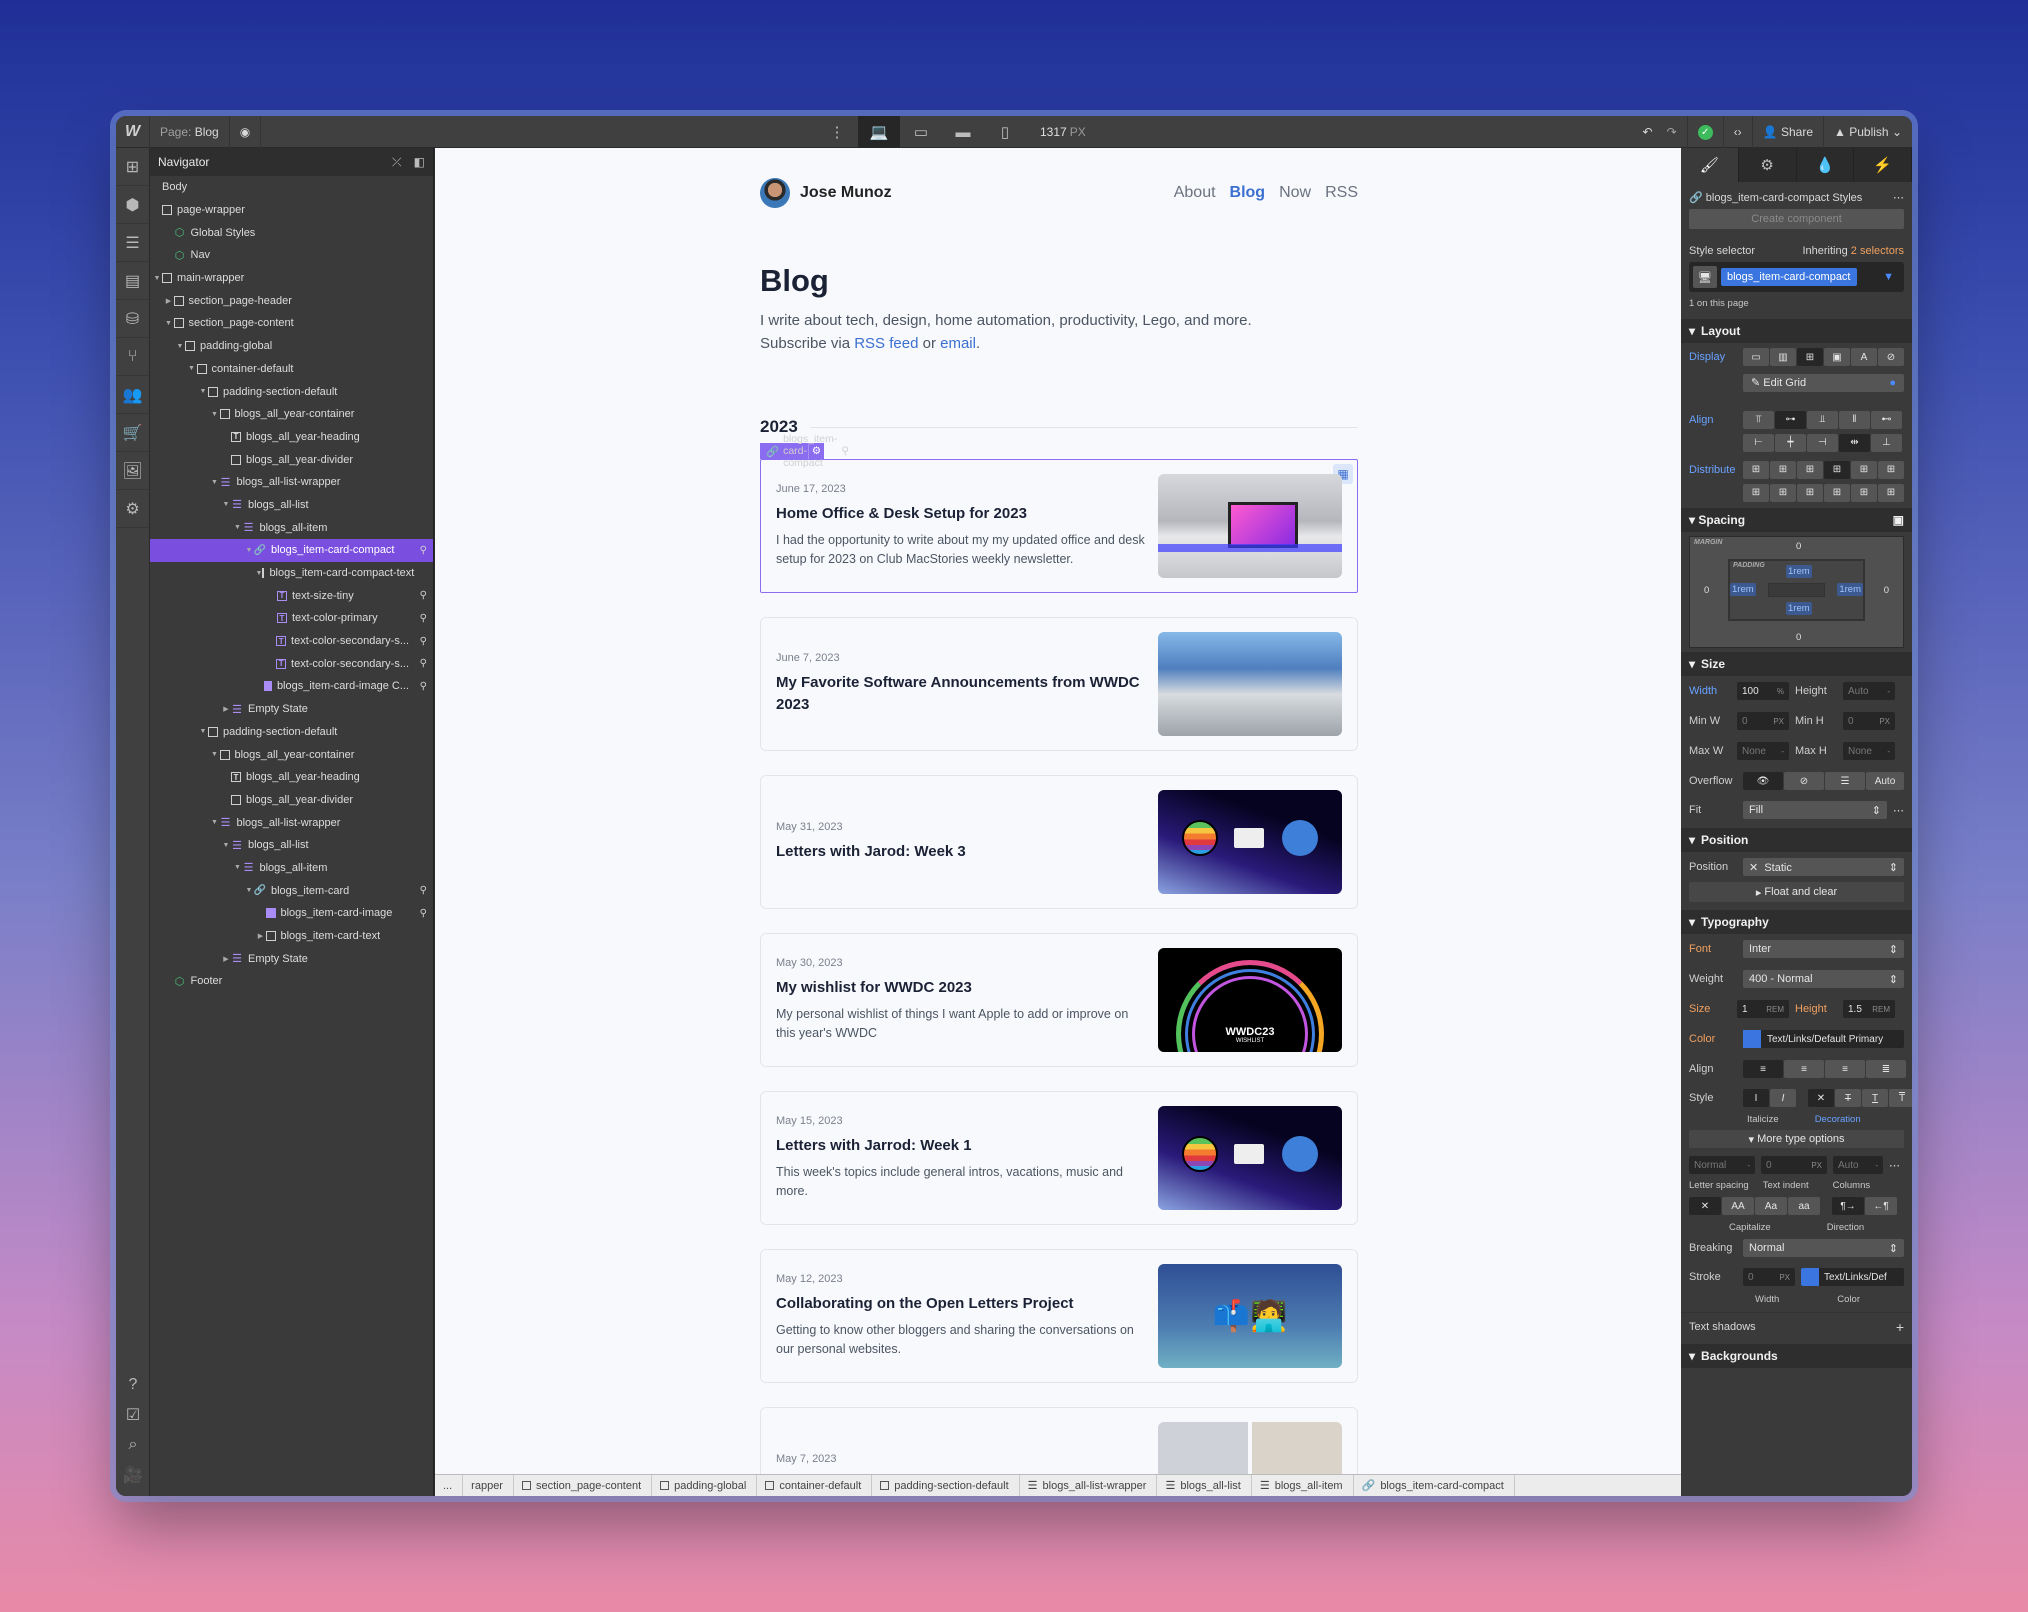 Image resolution: width=2028 pixels, height=1612 pixels. Describe the element at coordinates (1891, 469) in the screenshot. I see `distribute-around-icon: ⊞` at that location.